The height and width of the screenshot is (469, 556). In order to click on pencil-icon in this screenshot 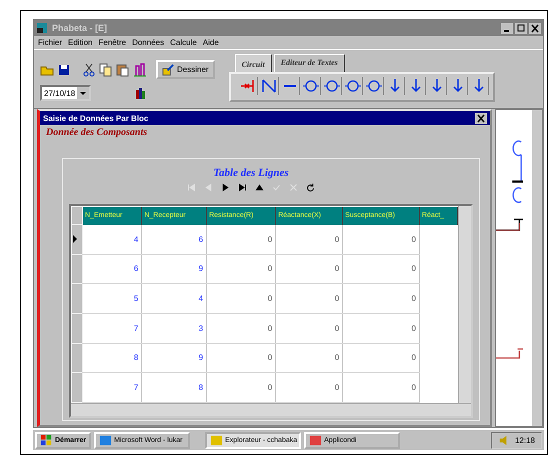, I will do `click(168, 69)`.